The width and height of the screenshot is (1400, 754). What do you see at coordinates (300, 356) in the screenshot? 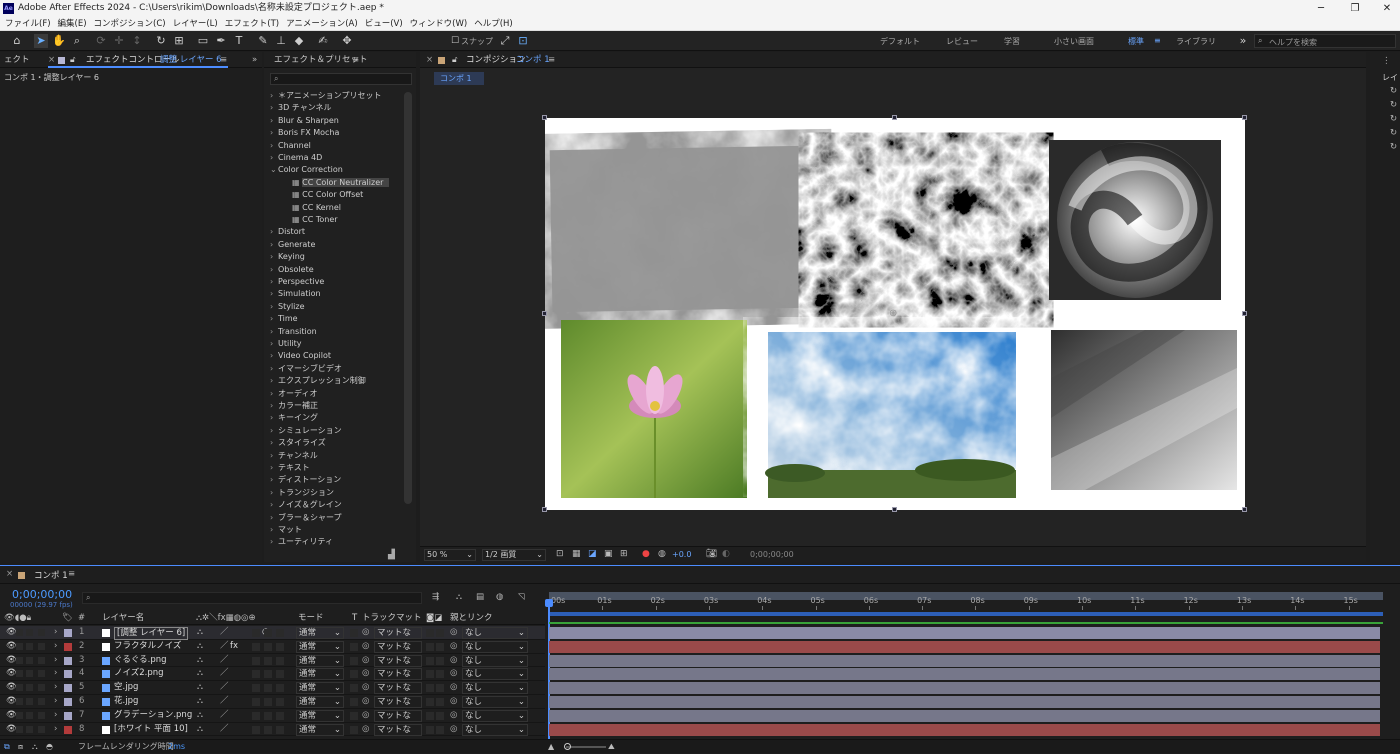
I see `effect-category: › Video Copilot` at bounding box center [300, 356].